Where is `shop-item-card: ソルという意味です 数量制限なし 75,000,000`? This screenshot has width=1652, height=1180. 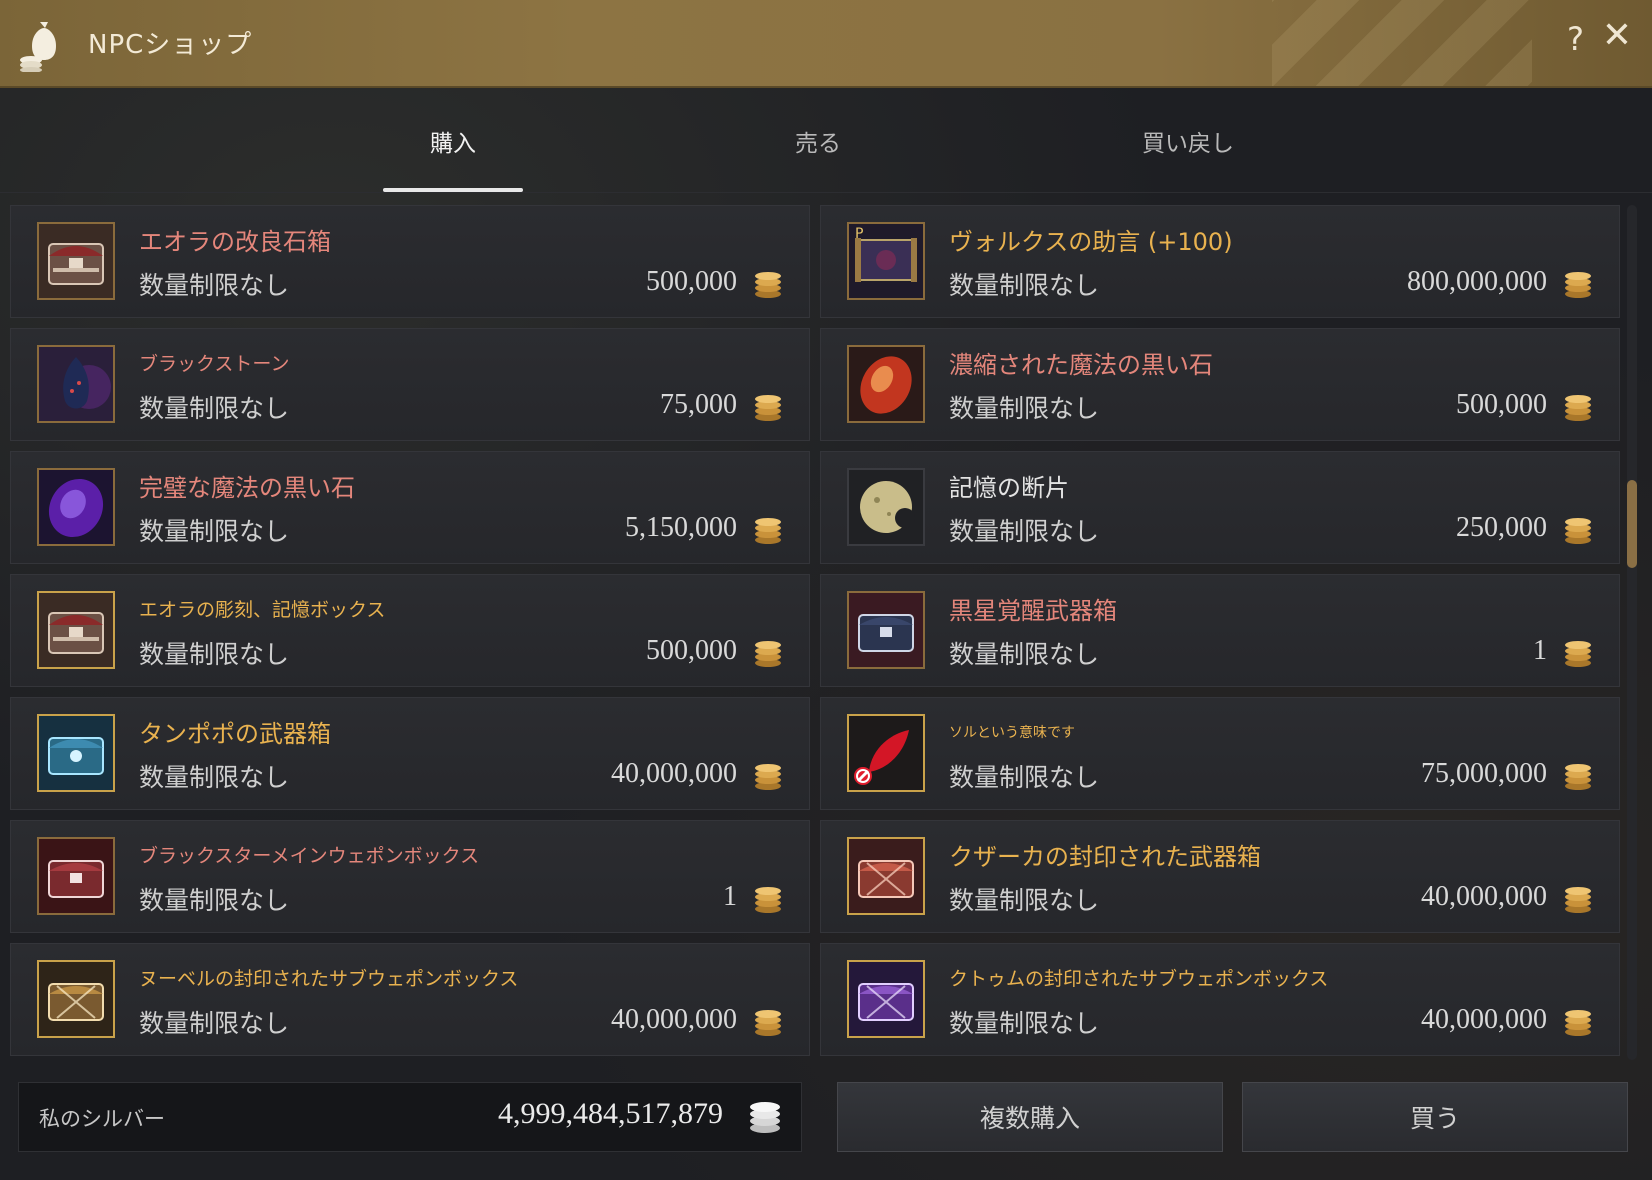 shop-item-card: ソルという意味です 数量制限なし 75,000,000 is located at coordinates (1220, 753).